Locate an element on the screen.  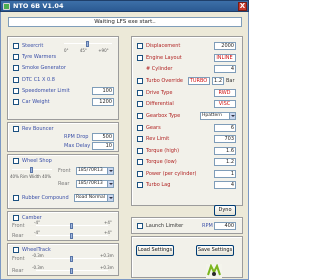
turbo-override-checkbox is located at coordinates (140, 81).